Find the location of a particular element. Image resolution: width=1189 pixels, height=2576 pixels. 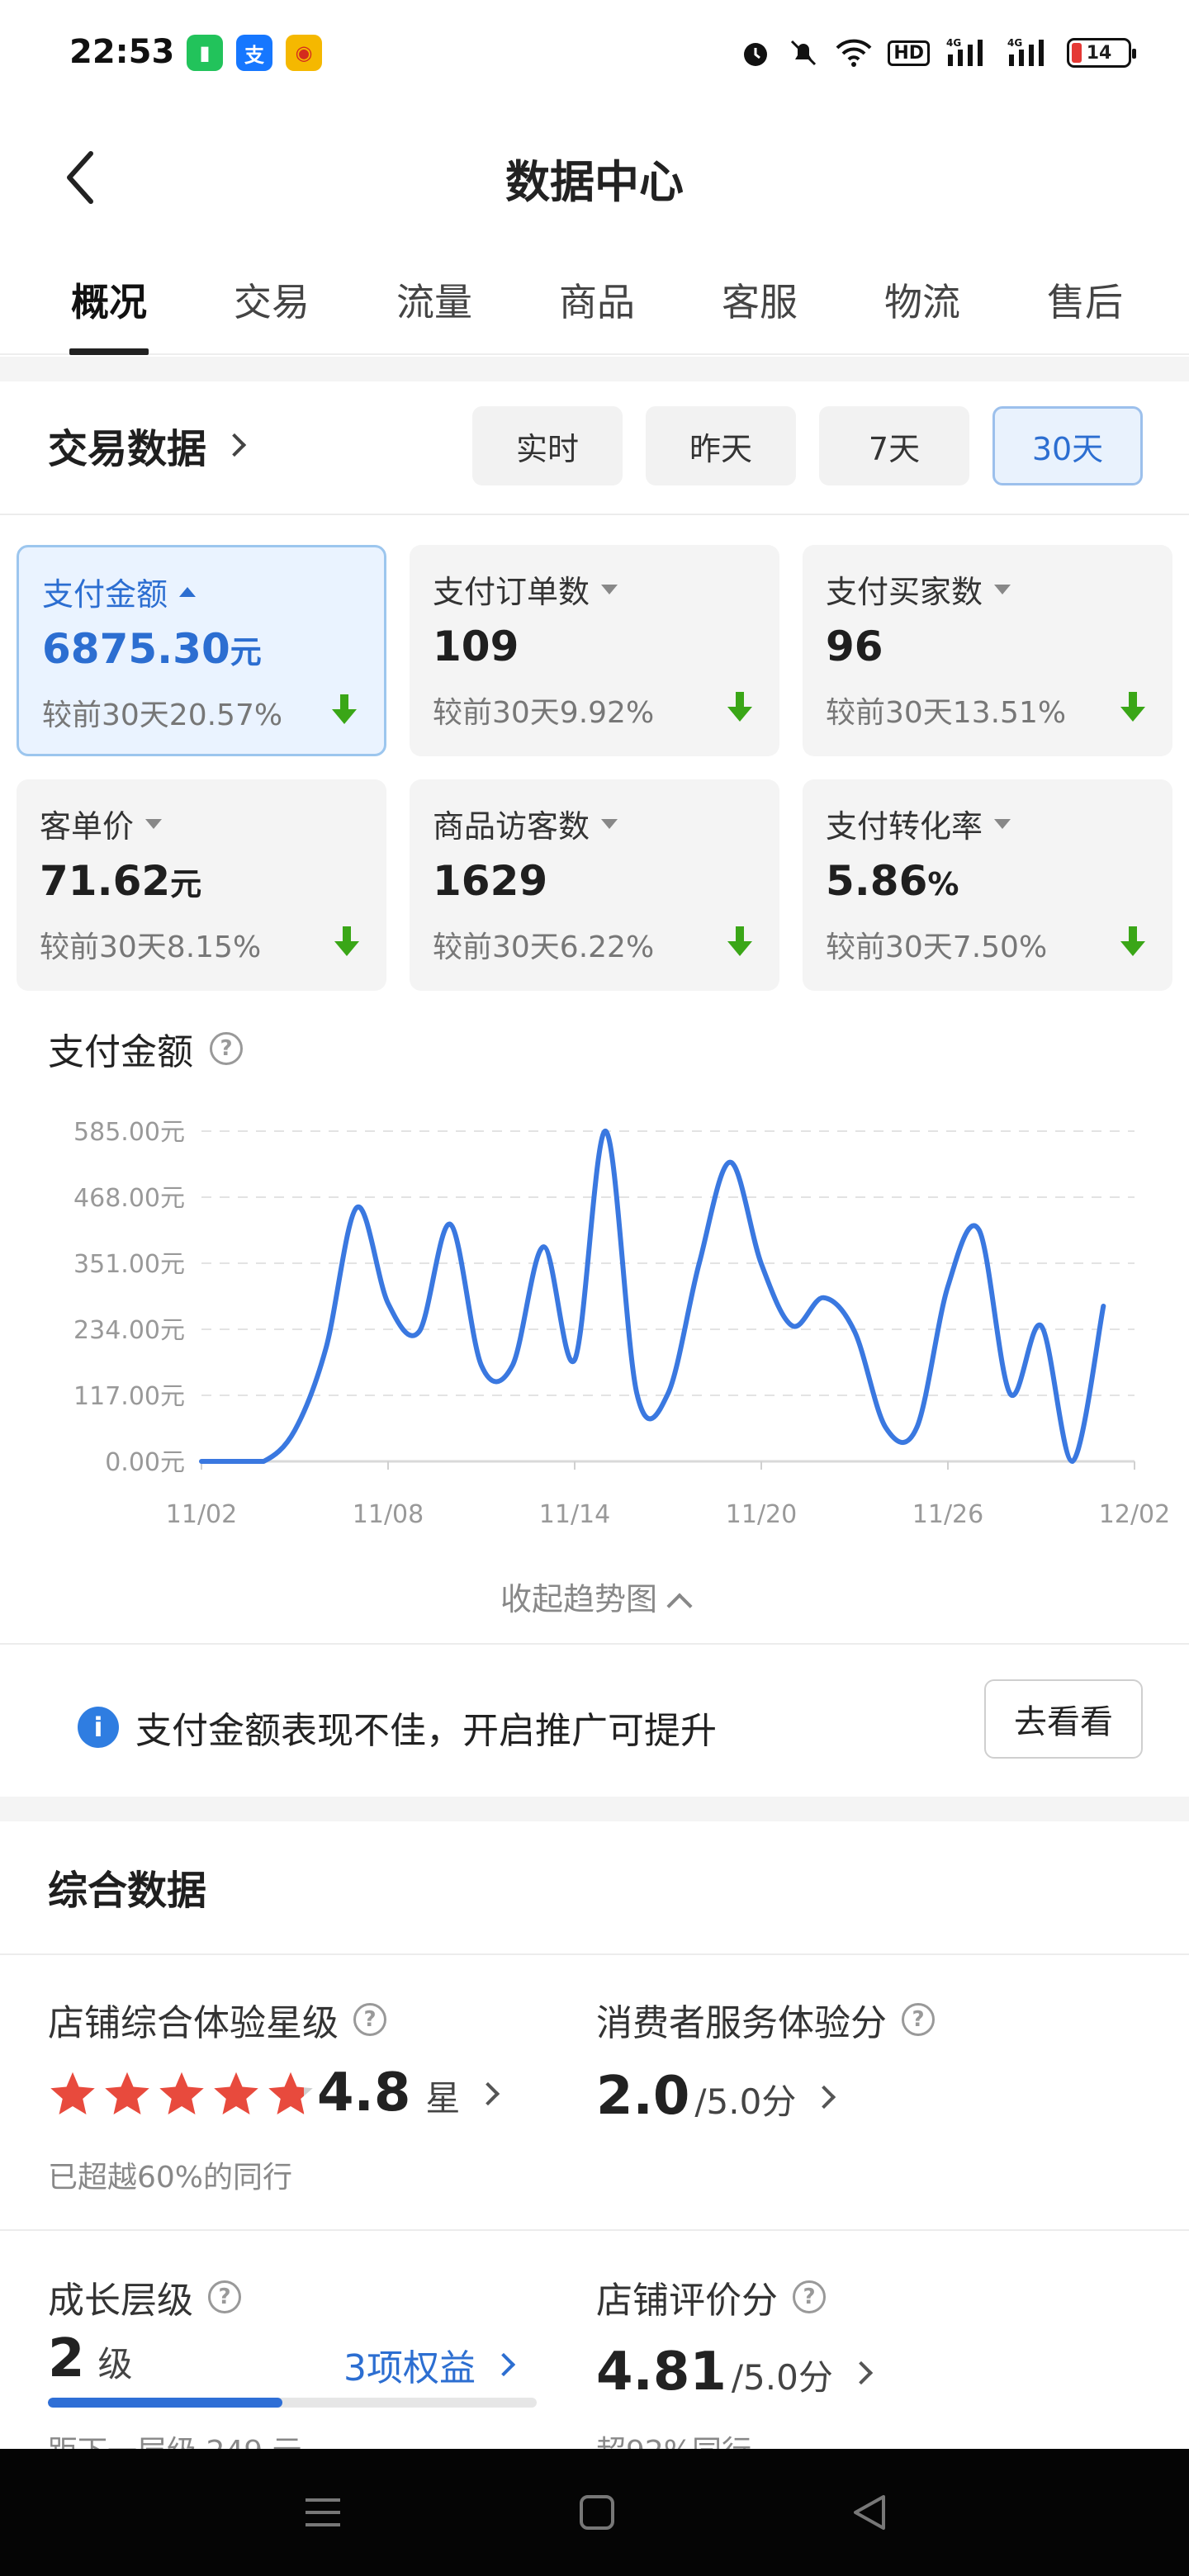

card-compare: 较前30天7.50% is located at coordinates (937, 947).